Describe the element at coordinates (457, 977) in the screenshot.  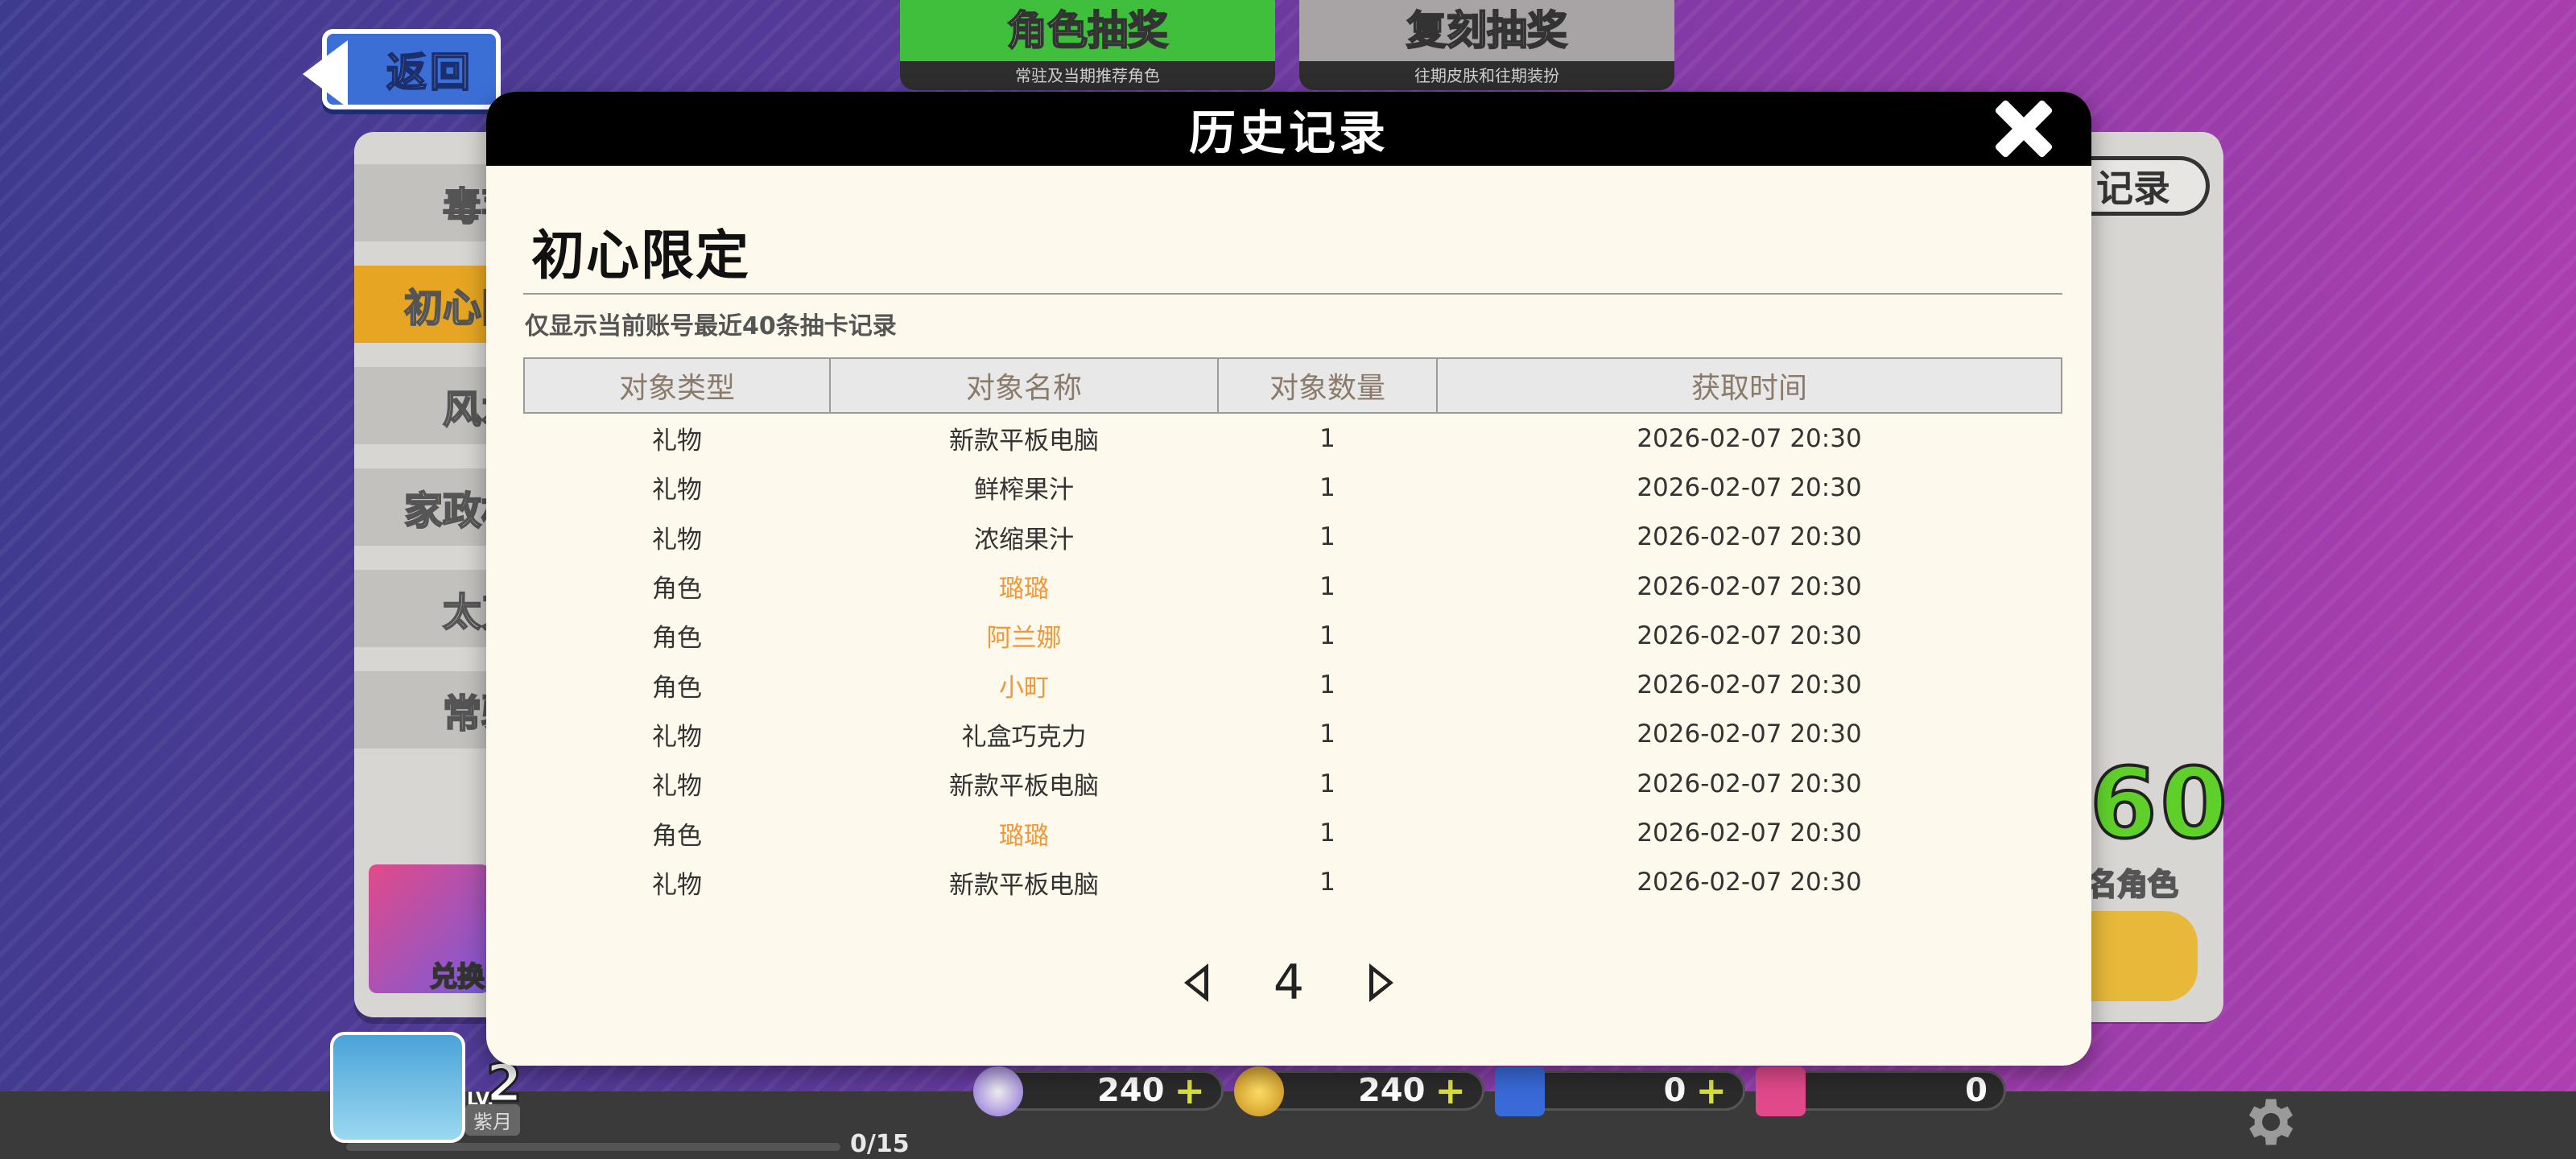
I see `exchange-label: 兑换` at that location.